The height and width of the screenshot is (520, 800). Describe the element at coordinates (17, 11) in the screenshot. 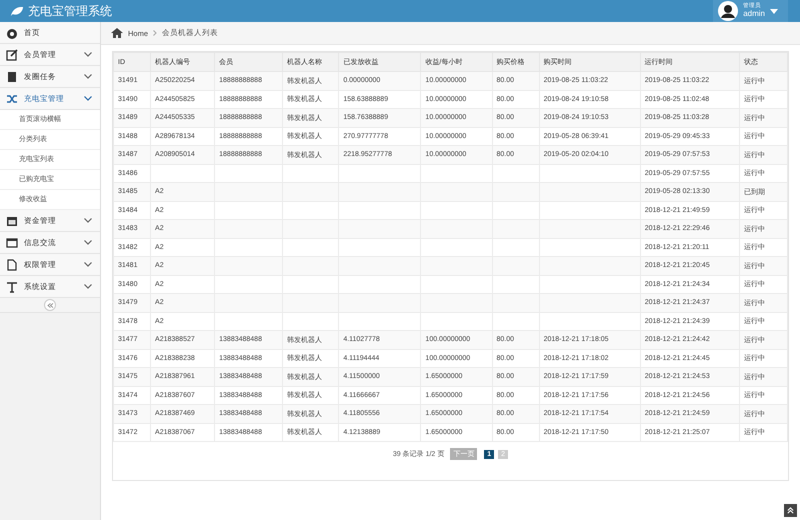

I see `leaf-icon` at that location.